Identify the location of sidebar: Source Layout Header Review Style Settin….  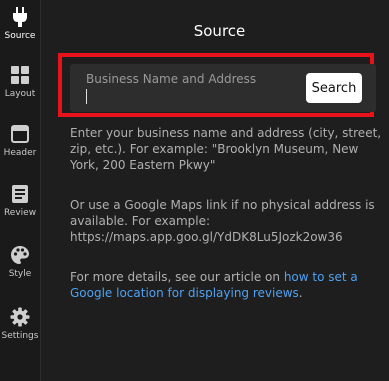
(20, 190).